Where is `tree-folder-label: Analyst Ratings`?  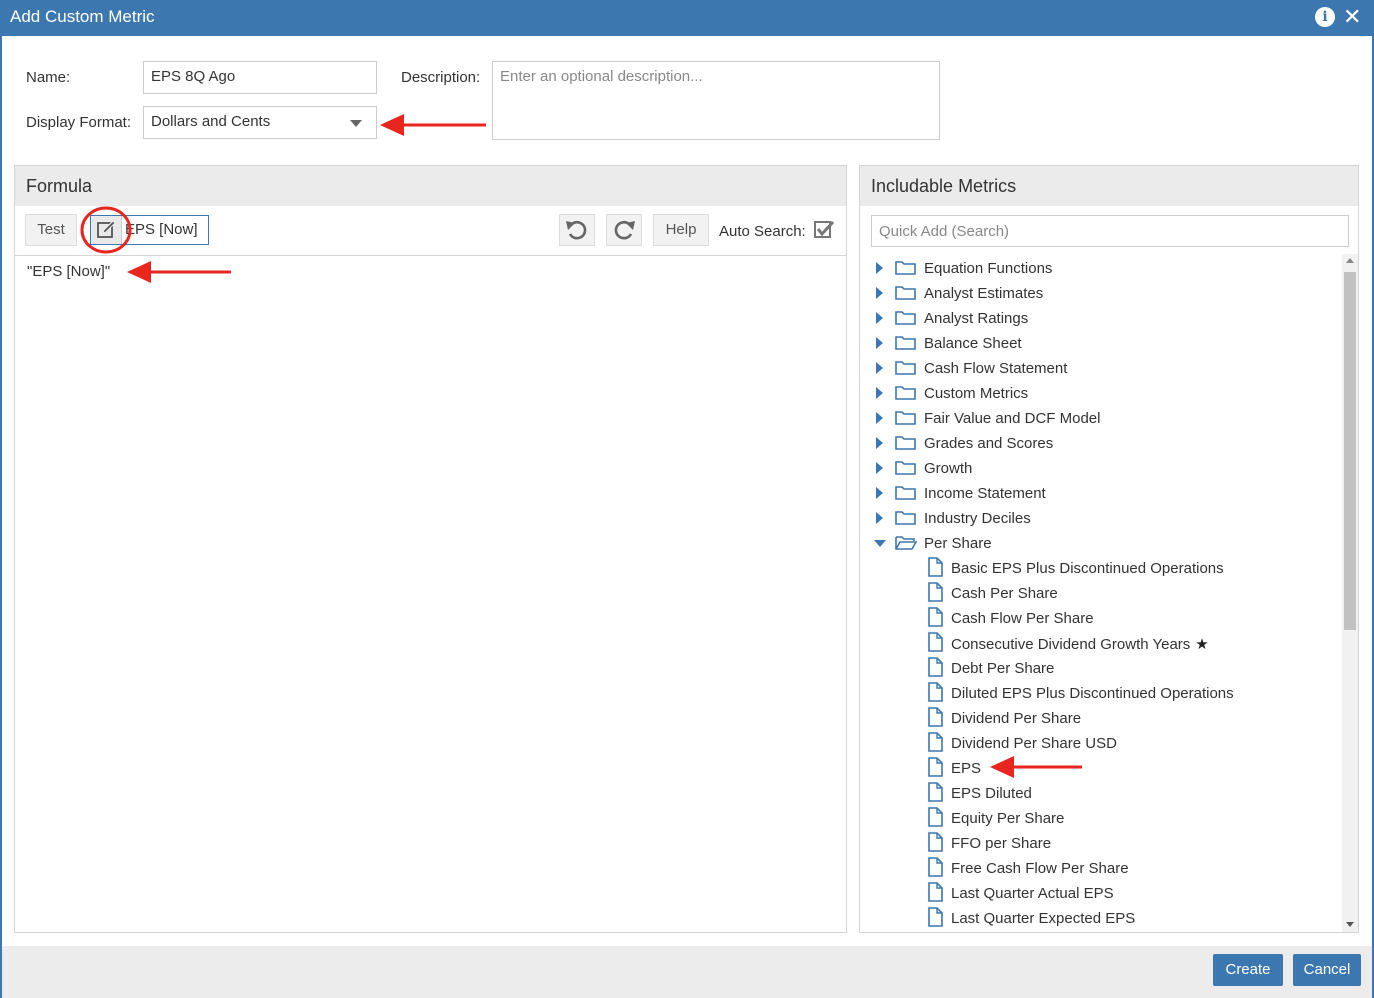 tree-folder-label: Analyst Ratings is located at coordinates (976, 318).